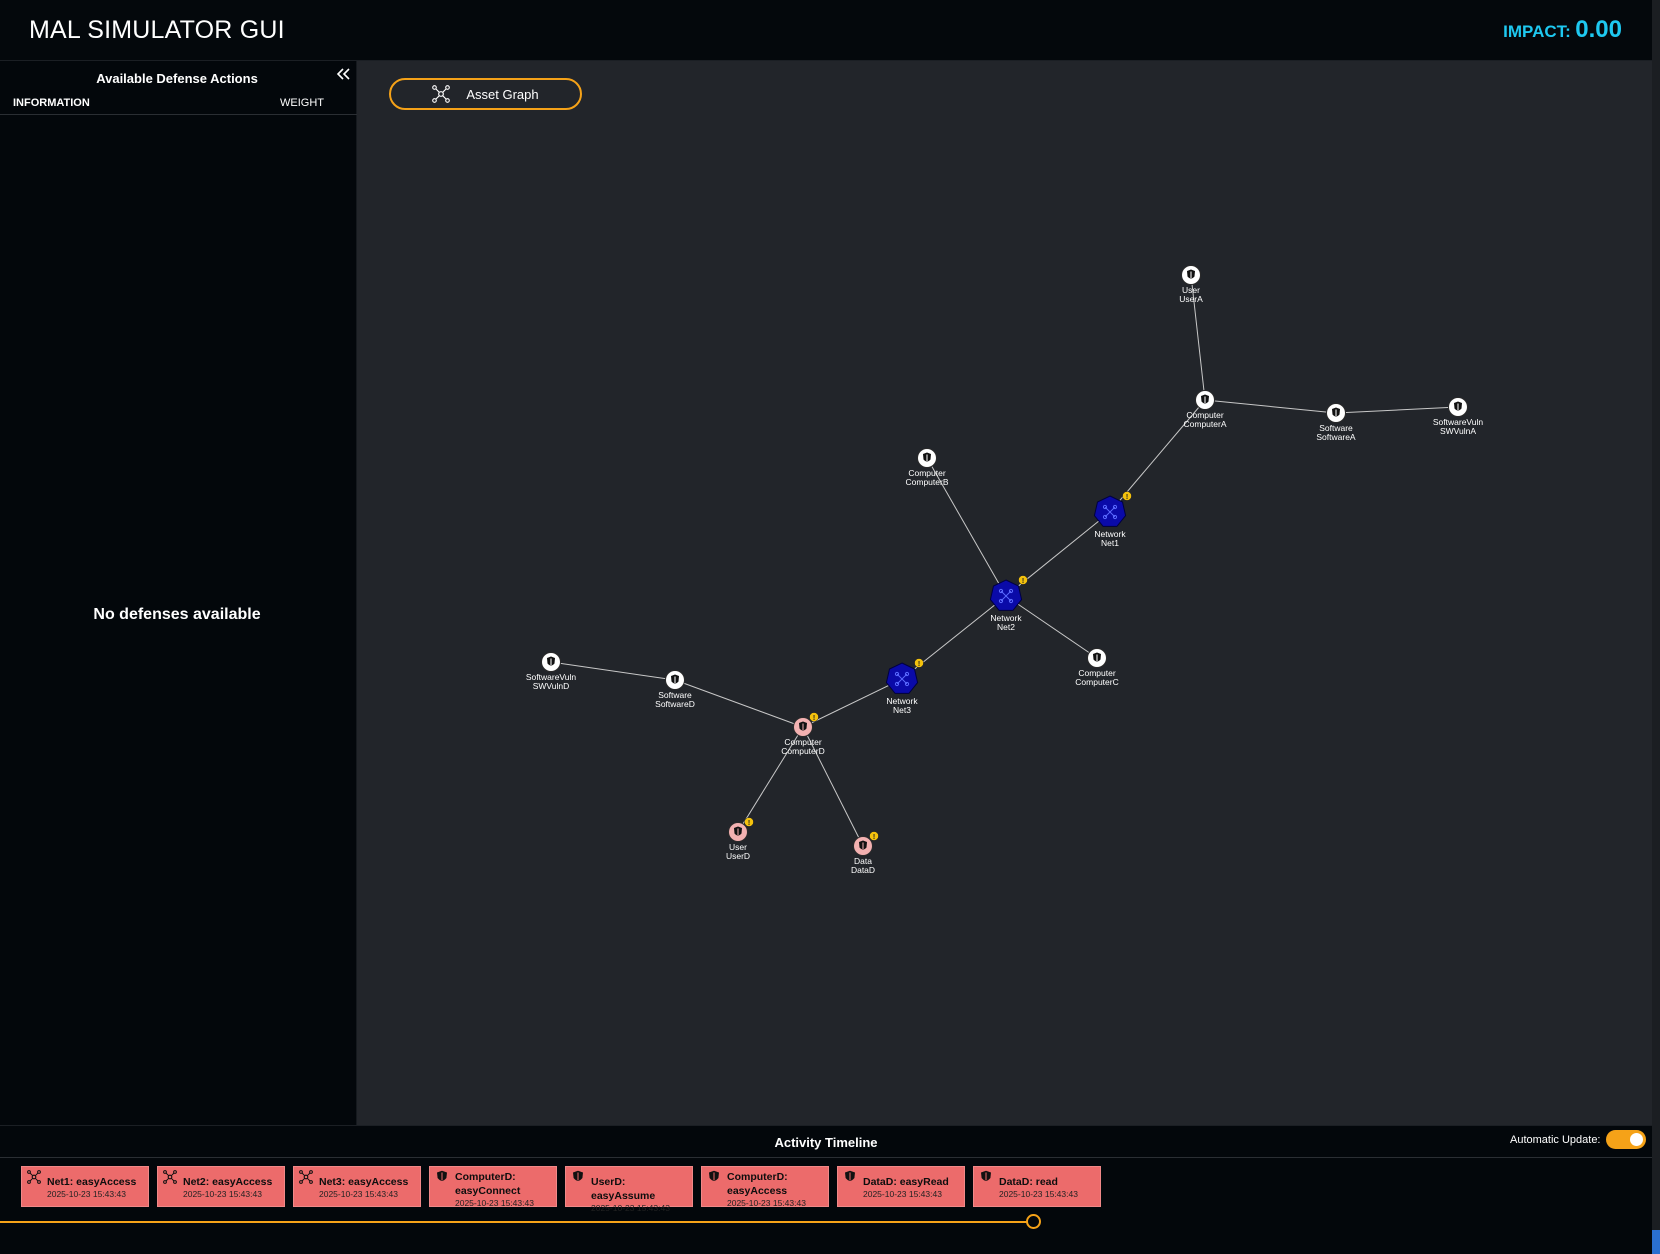 The height and width of the screenshot is (1254, 1660). I want to click on impact-readout: IMPACT: 0.00, so click(1562, 30).